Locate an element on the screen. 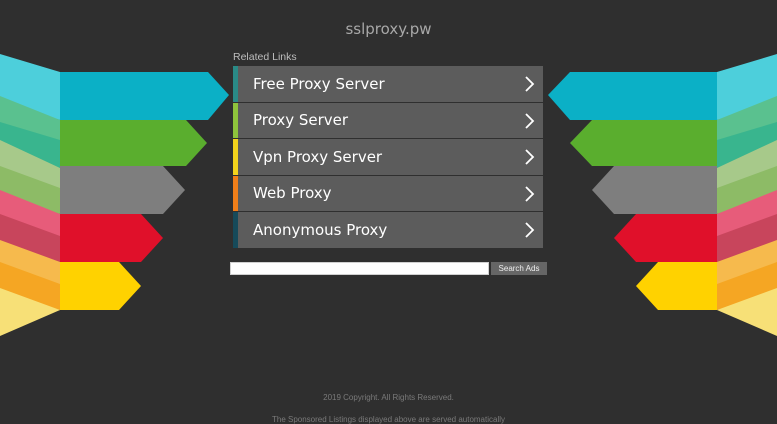 The width and height of the screenshot is (777, 424). copyright-text: 2019 Copyright. All Rights Reserved. is located at coordinates (388, 397).